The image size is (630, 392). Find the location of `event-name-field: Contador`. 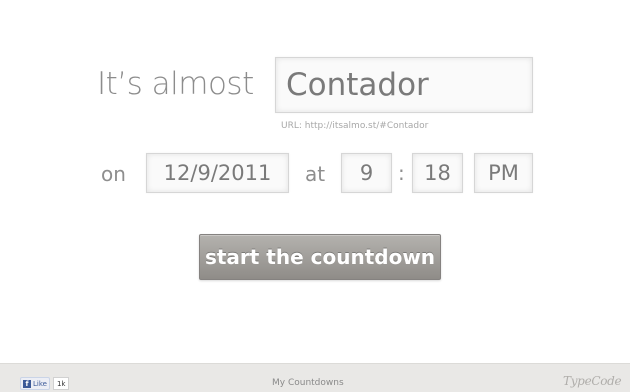

event-name-field: Contador is located at coordinates (404, 85).